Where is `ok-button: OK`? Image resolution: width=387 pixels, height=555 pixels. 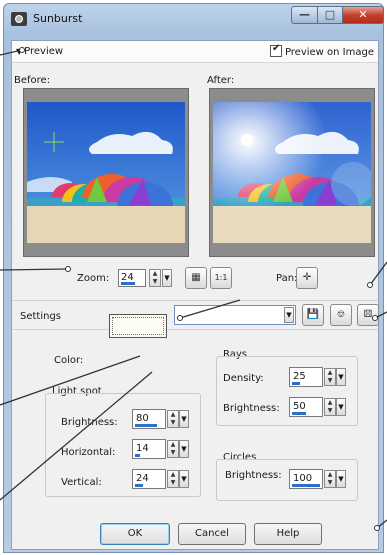
ok-button: OK is located at coordinates (135, 534).